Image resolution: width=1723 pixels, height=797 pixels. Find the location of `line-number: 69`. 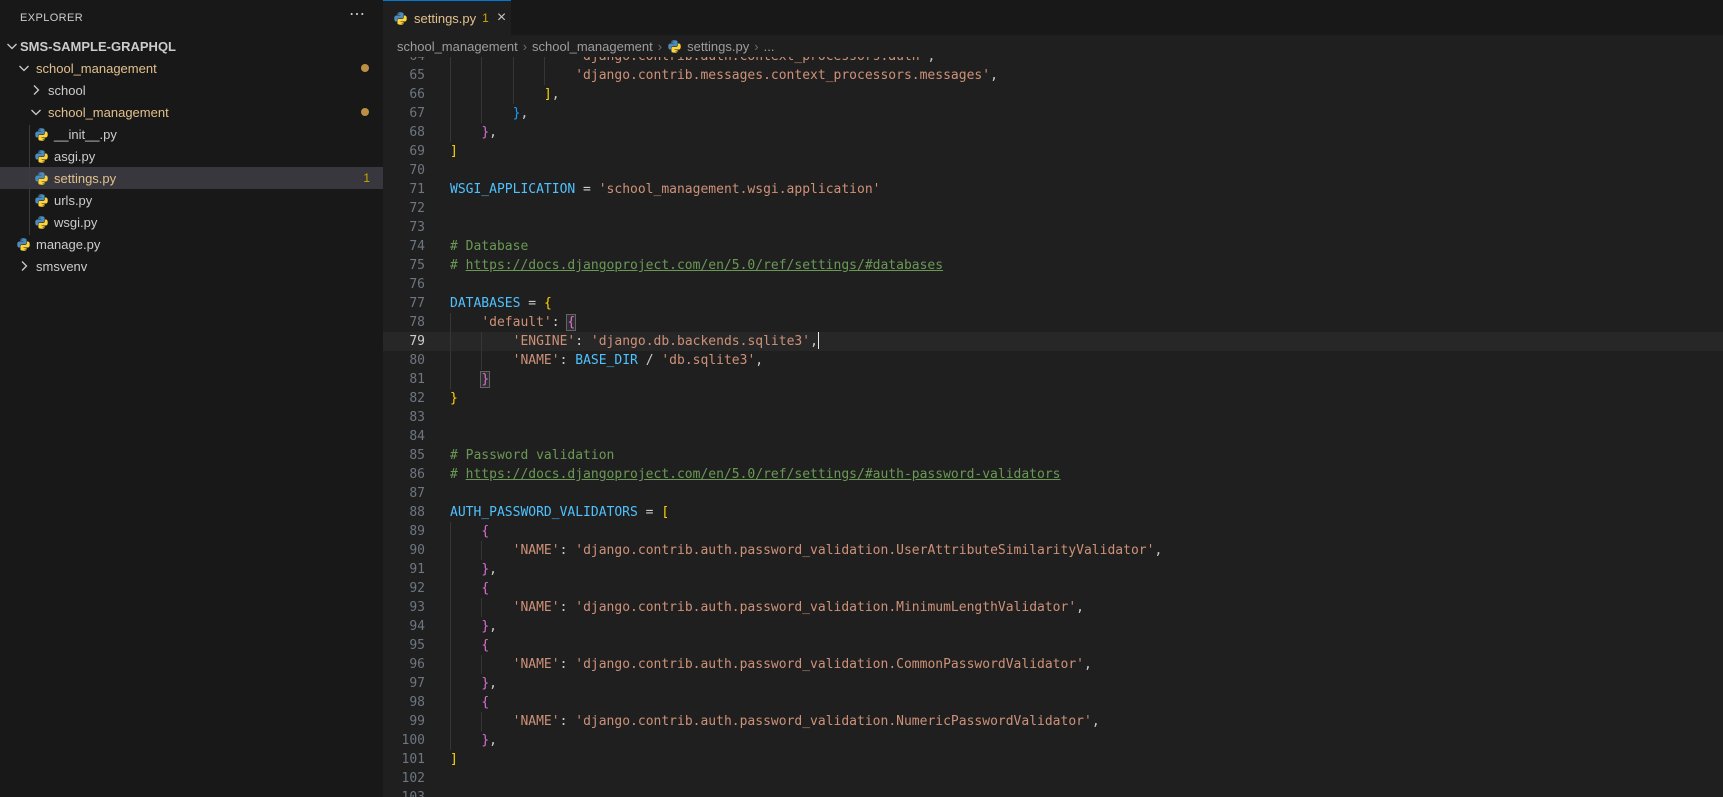

line-number: 69 is located at coordinates (416, 151).